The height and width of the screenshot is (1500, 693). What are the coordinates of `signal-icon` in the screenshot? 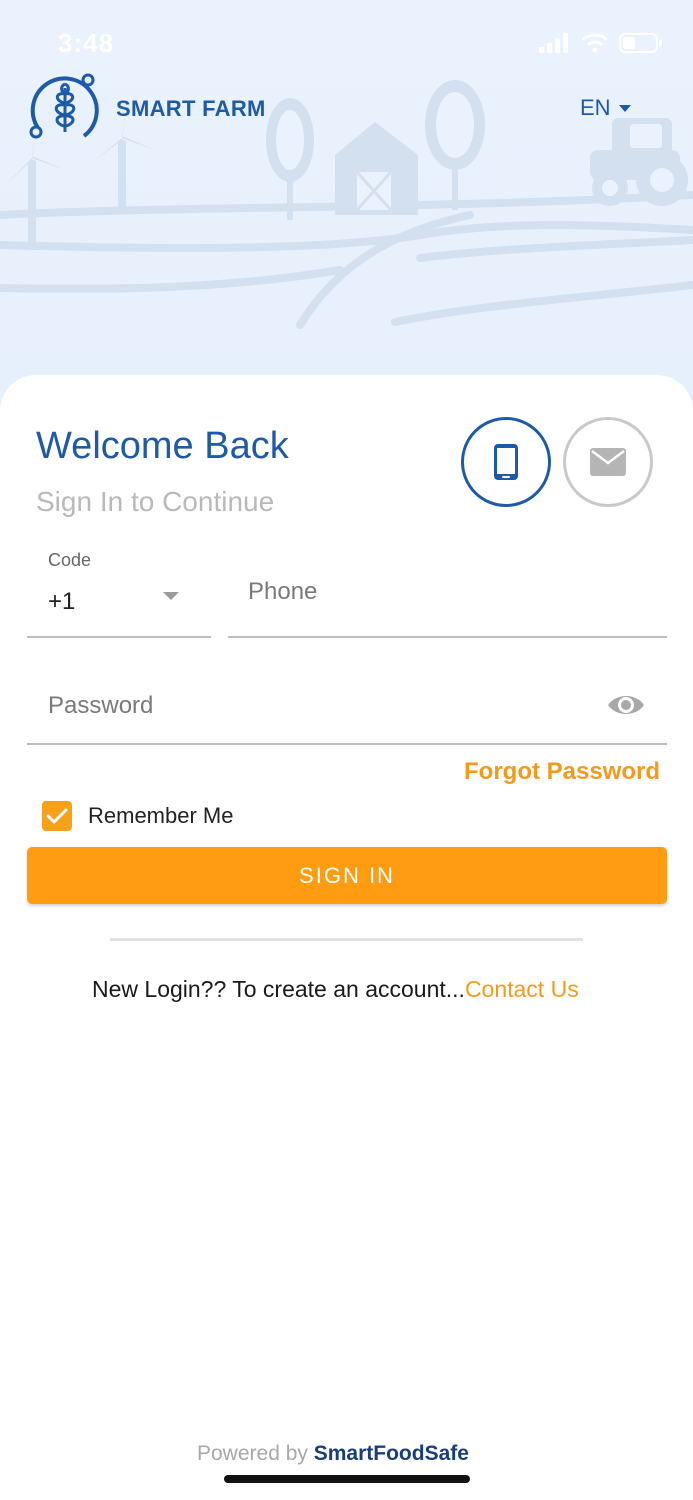 It's located at (553, 43).